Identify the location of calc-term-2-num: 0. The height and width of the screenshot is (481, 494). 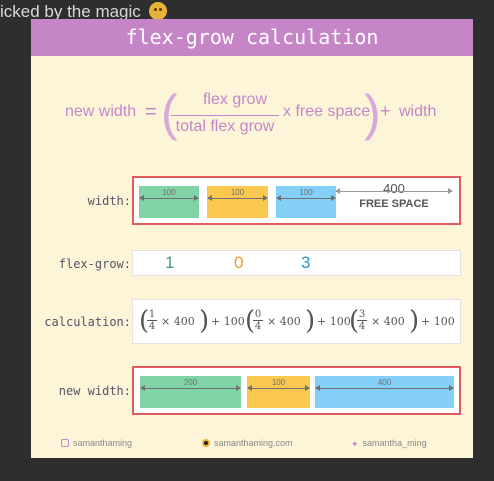
(258, 315).